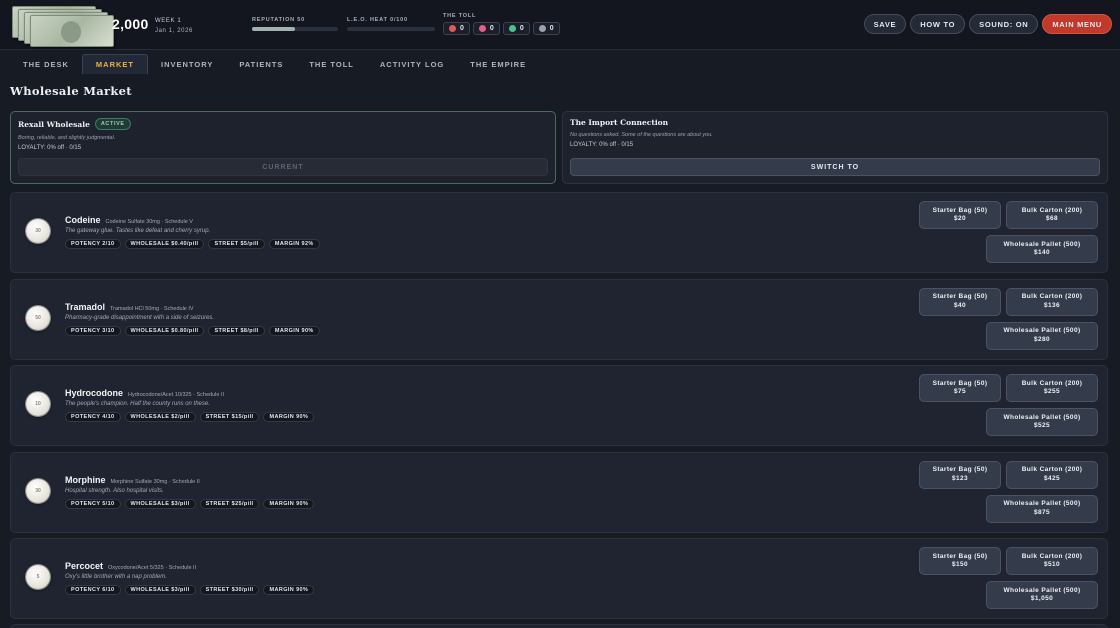 The image size is (1120, 628). I want to click on buy-starter-bag-button: Starter Bag (50) $75, so click(960, 388).